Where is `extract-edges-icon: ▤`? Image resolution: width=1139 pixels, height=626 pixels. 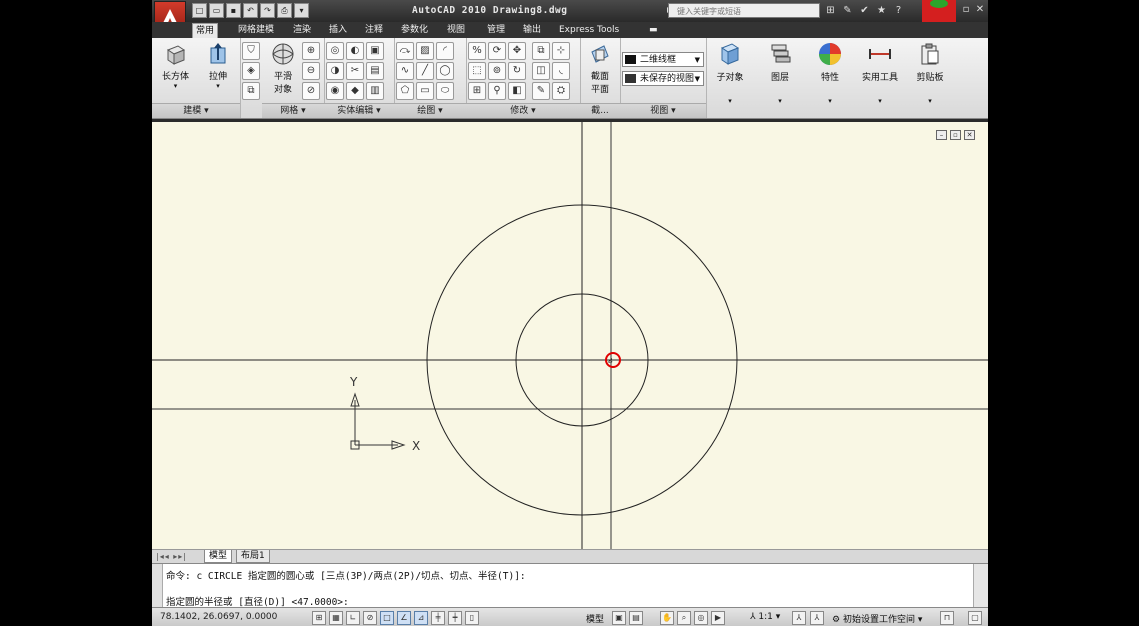 extract-edges-icon: ▤ is located at coordinates (375, 71).